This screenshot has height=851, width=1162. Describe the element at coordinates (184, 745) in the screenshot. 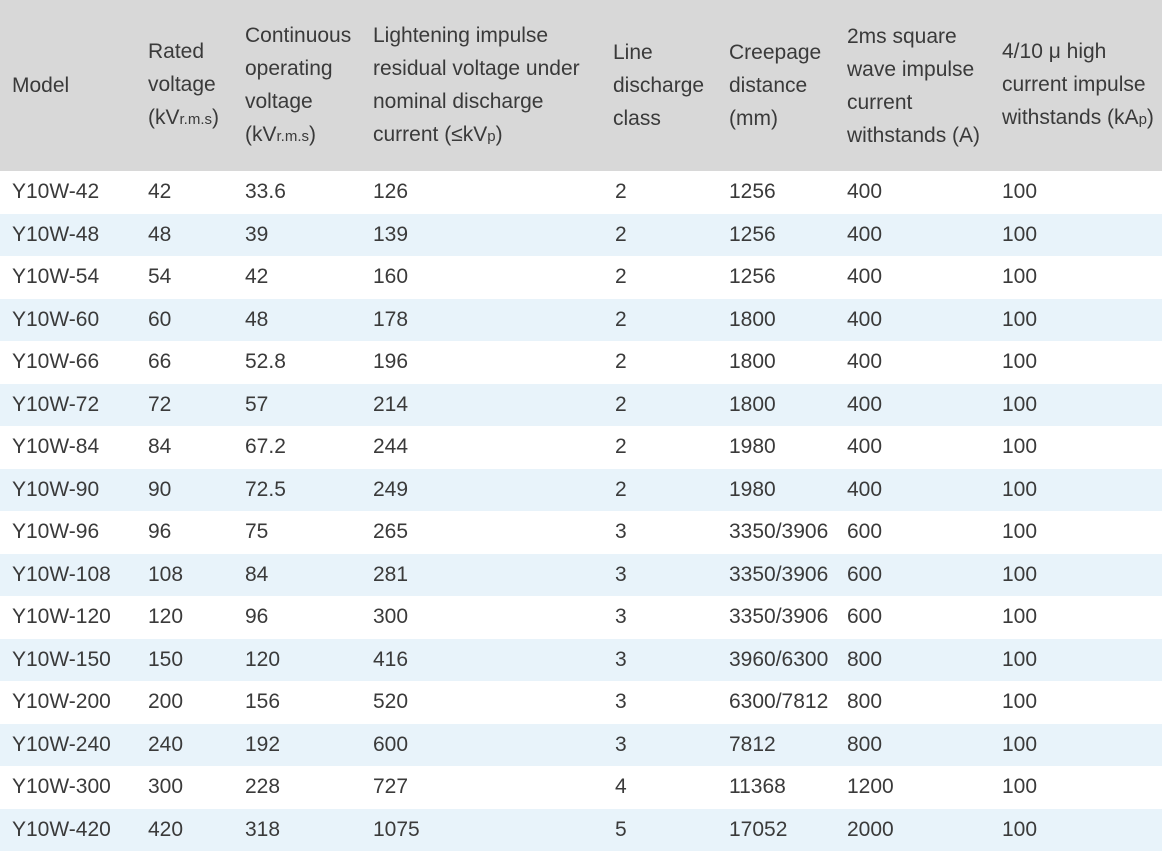

I see `cell-rated-voltage: 240` at that location.